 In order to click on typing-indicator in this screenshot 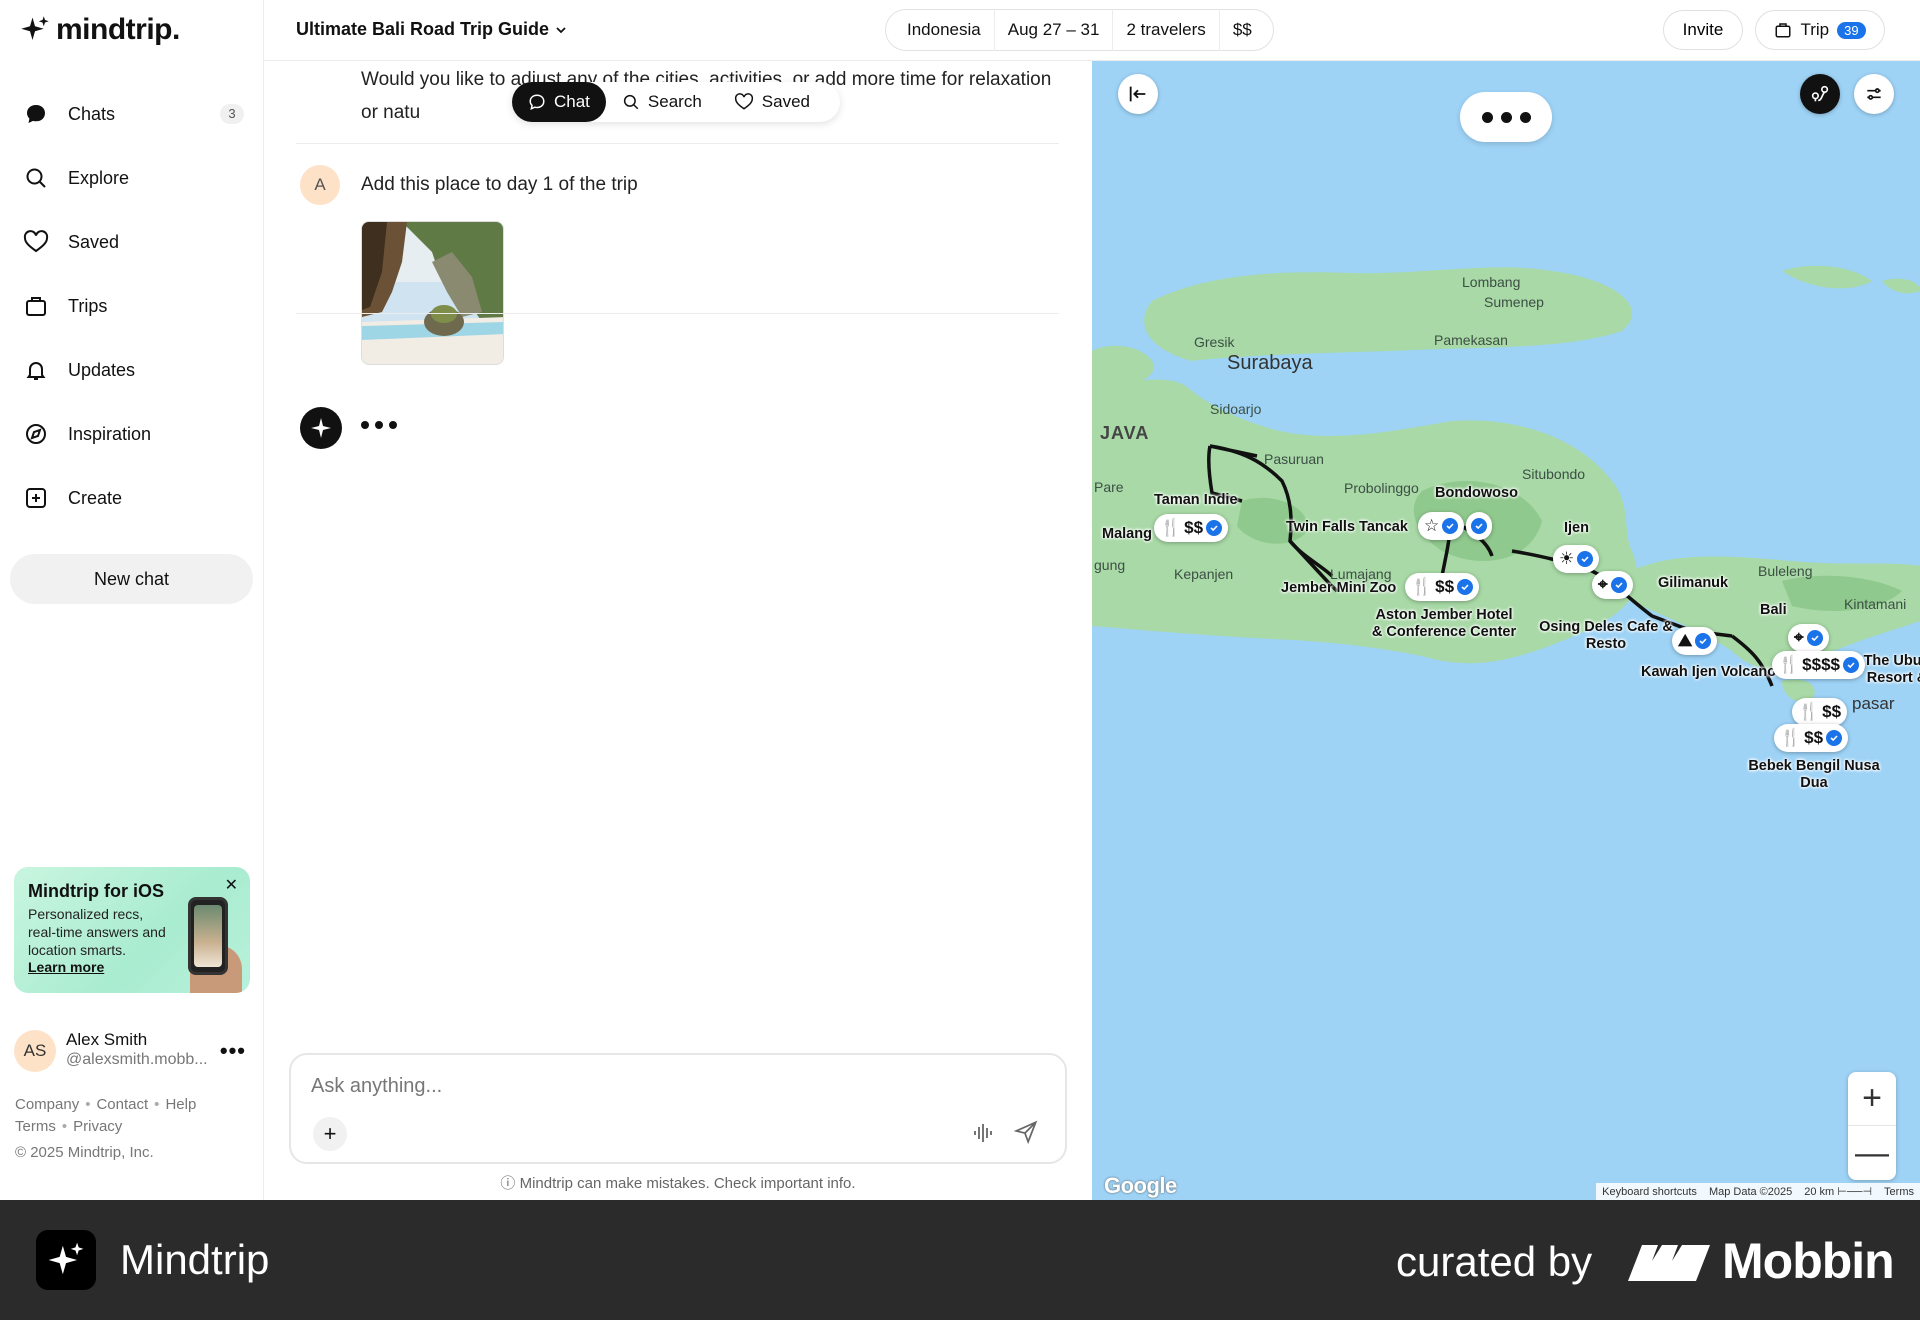, I will do `click(379, 425)`.